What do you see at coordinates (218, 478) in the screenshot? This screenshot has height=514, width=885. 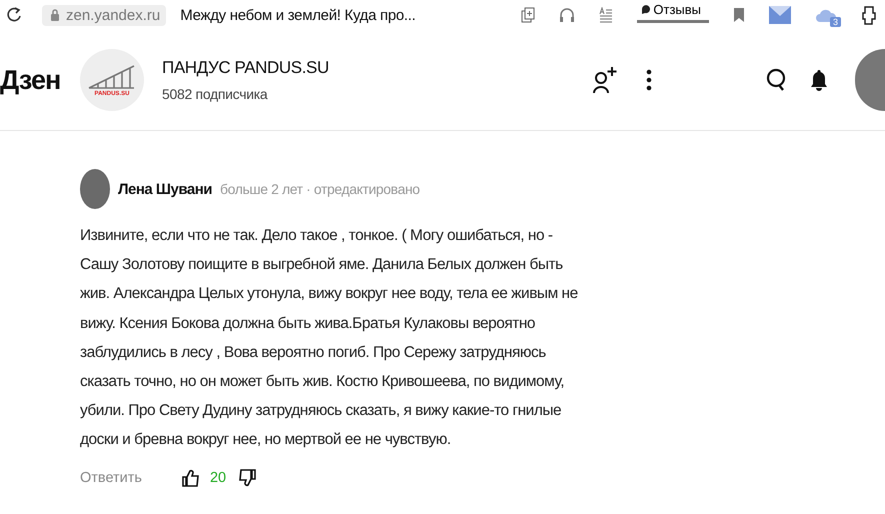 I see `like-count: 20` at bounding box center [218, 478].